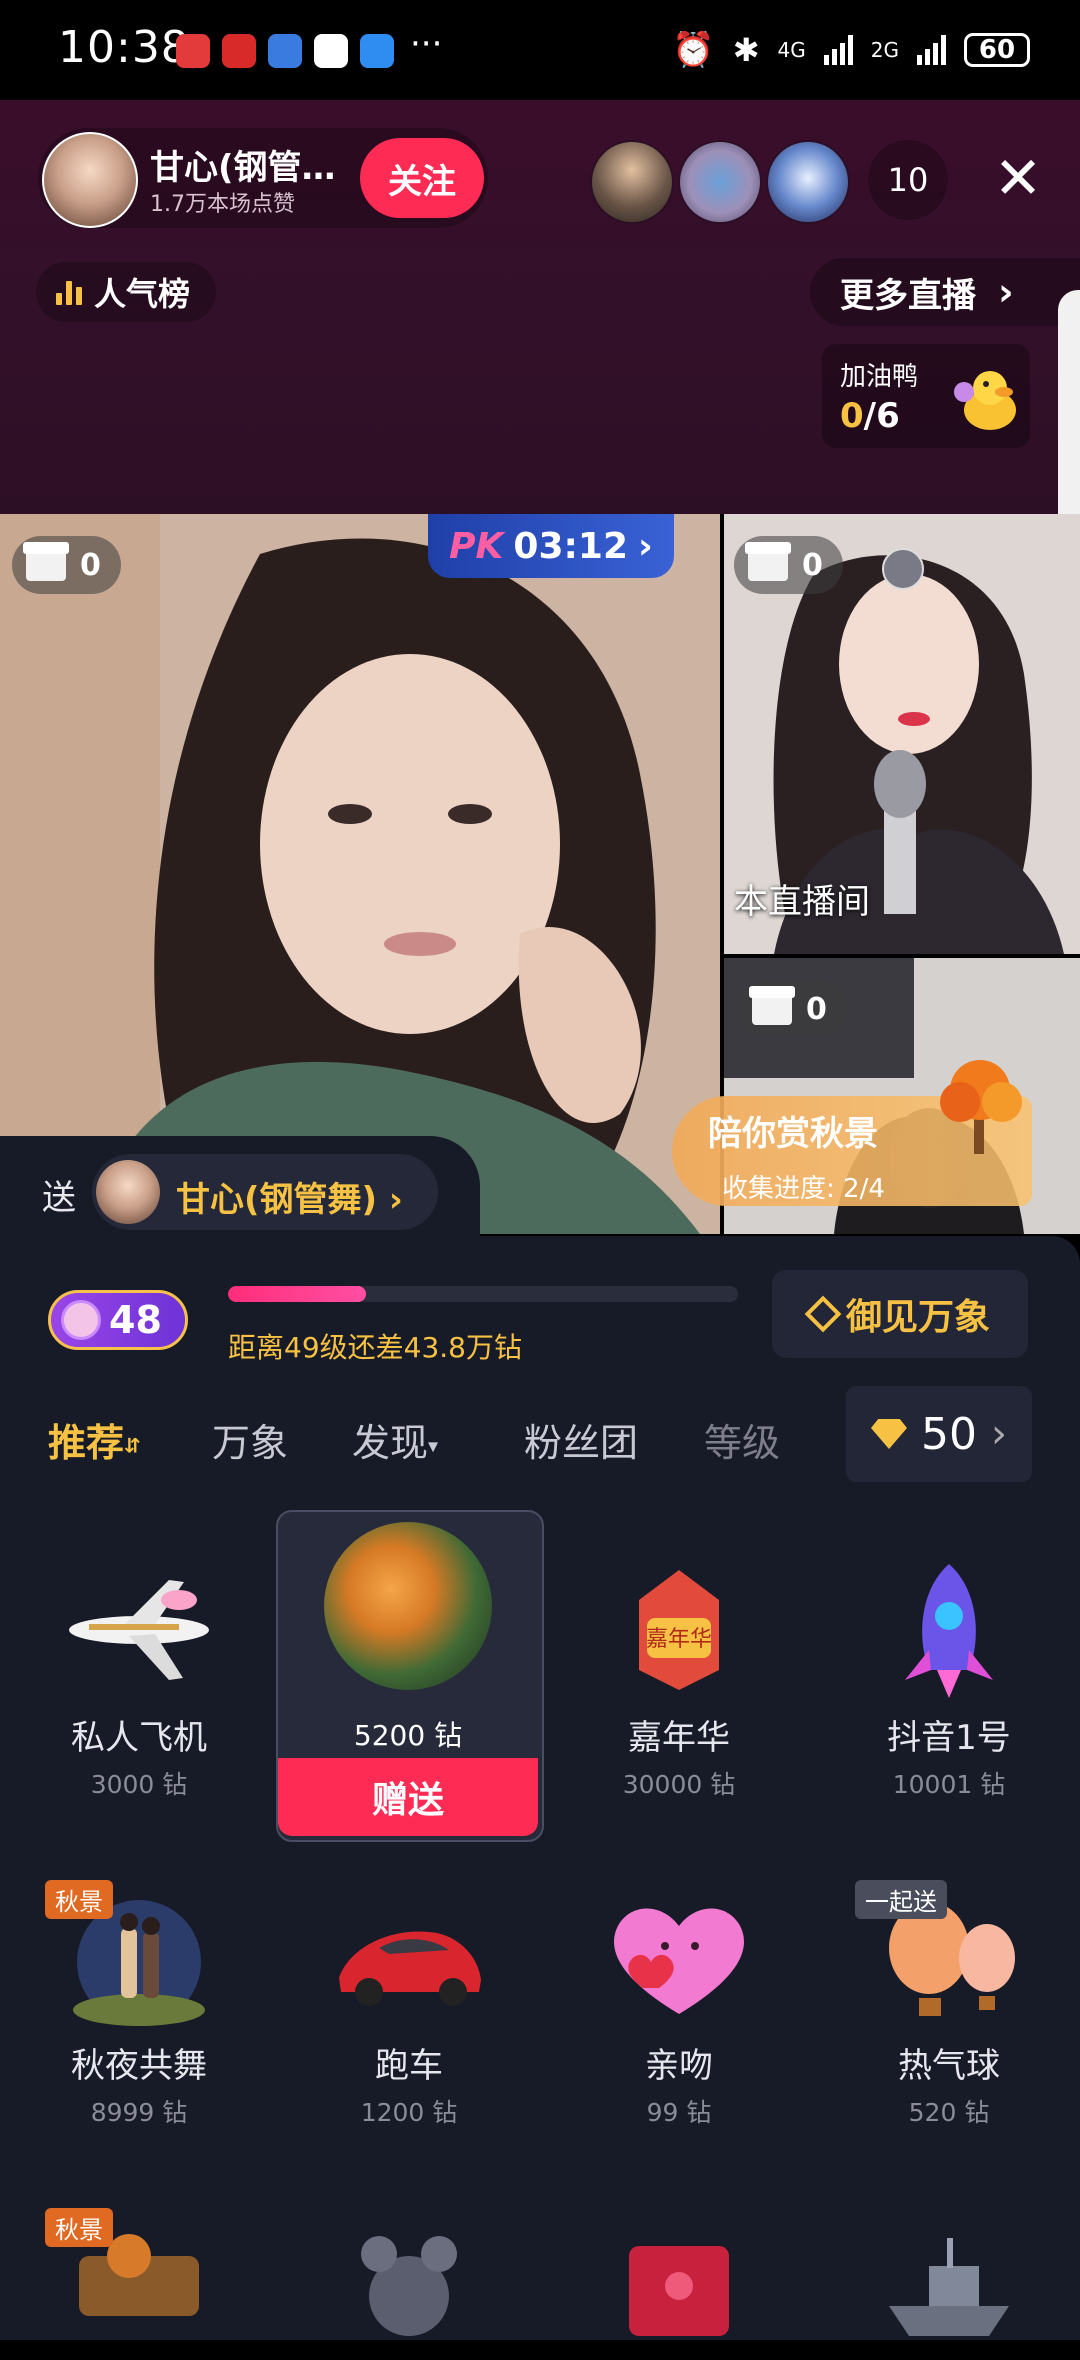 The height and width of the screenshot is (2360, 1080). I want to click on cheer-duck-label: 加油鸭, so click(879, 377).